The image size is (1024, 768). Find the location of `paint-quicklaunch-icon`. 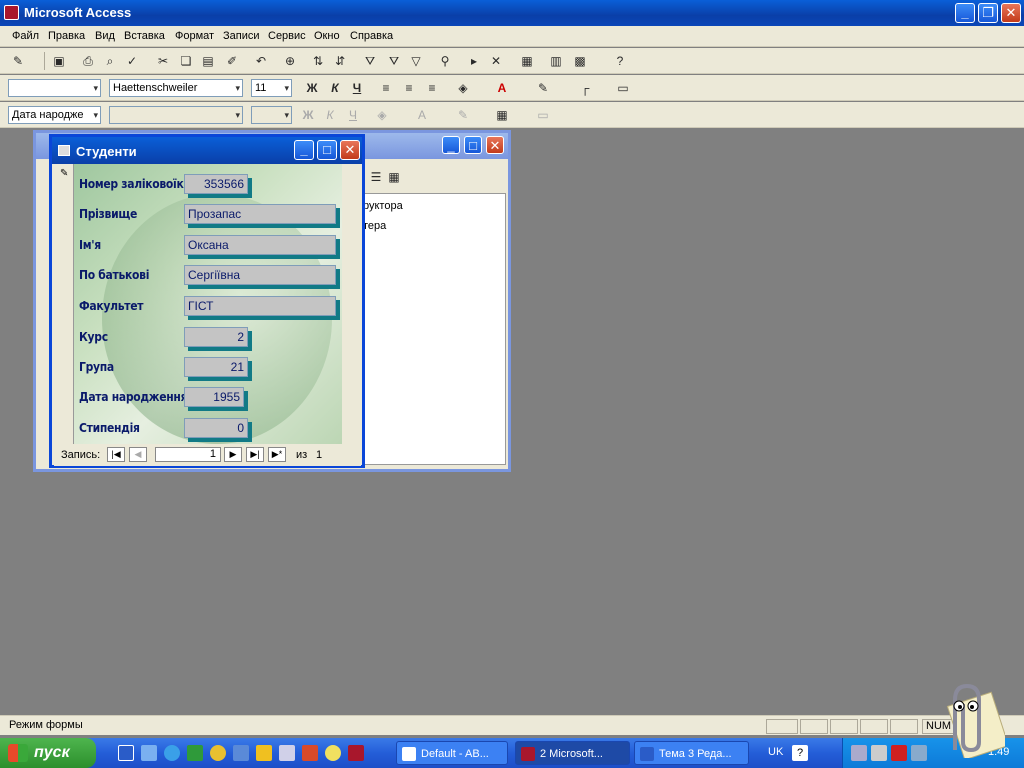

paint-quicklaunch-icon is located at coordinates (310, 753).